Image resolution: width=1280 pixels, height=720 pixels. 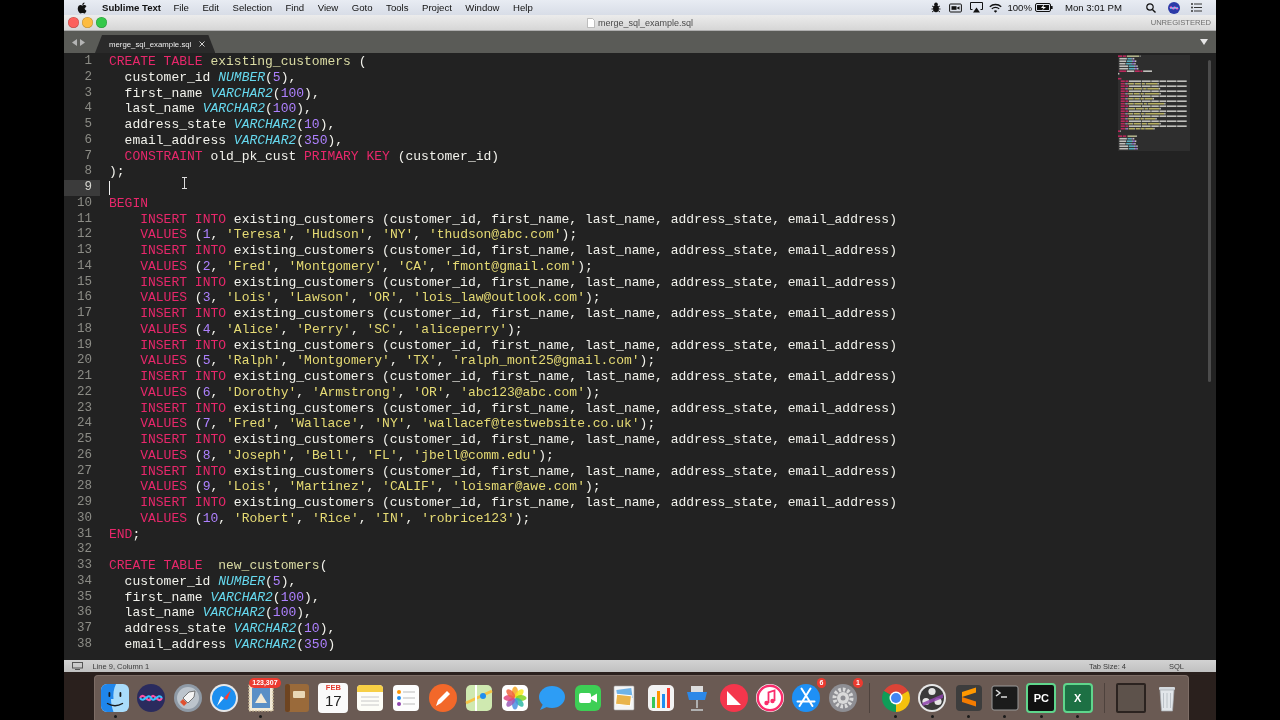 What do you see at coordinates (437, 7) in the screenshot?
I see `menu-item: Project` at bounding box center [437, 7].